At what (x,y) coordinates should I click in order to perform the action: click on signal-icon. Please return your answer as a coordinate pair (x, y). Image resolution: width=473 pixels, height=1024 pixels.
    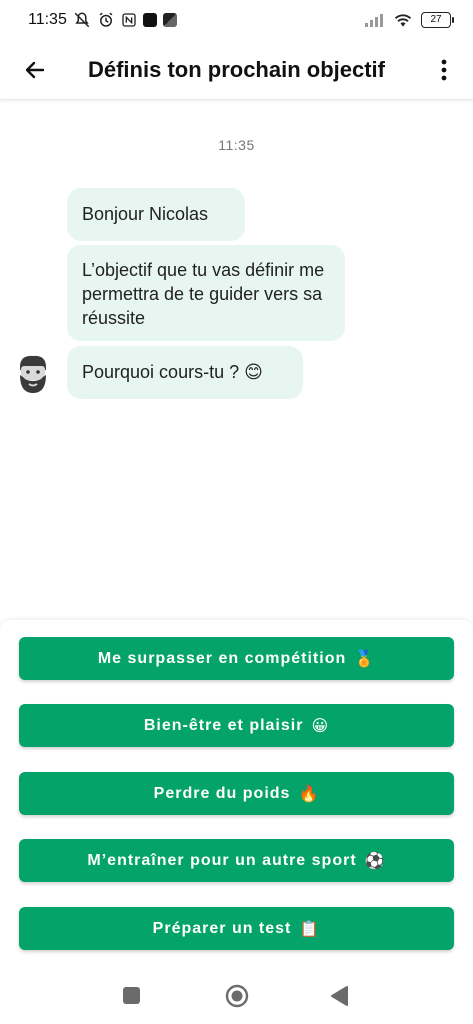
    Looking at the image, I should click on (374, 20).